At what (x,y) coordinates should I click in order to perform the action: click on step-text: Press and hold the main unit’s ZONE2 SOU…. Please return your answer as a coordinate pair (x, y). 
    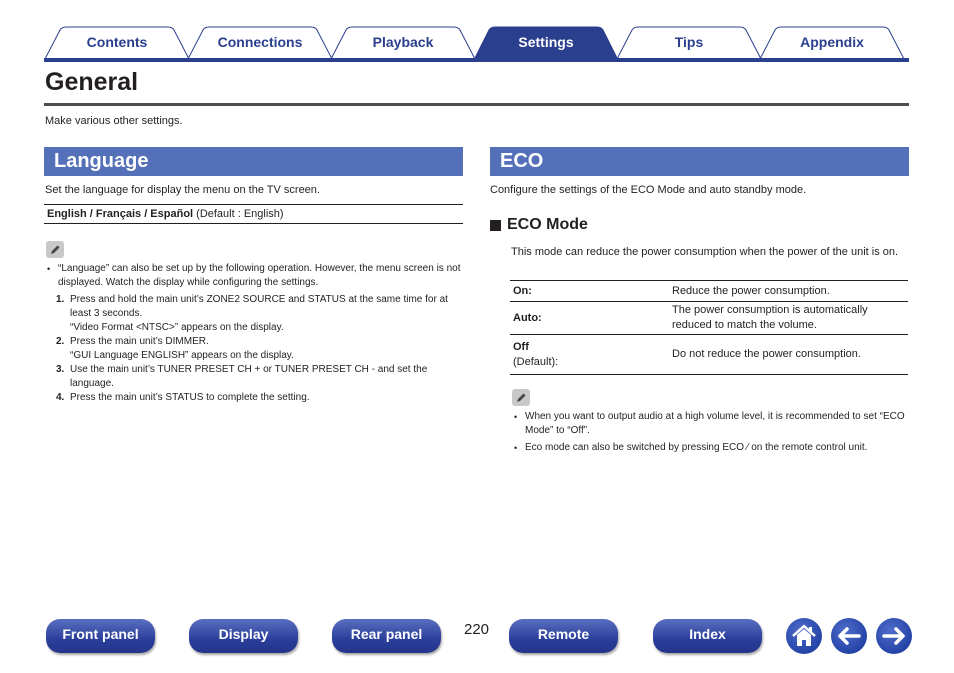
    Looking at the image, I should click on (259, 306).